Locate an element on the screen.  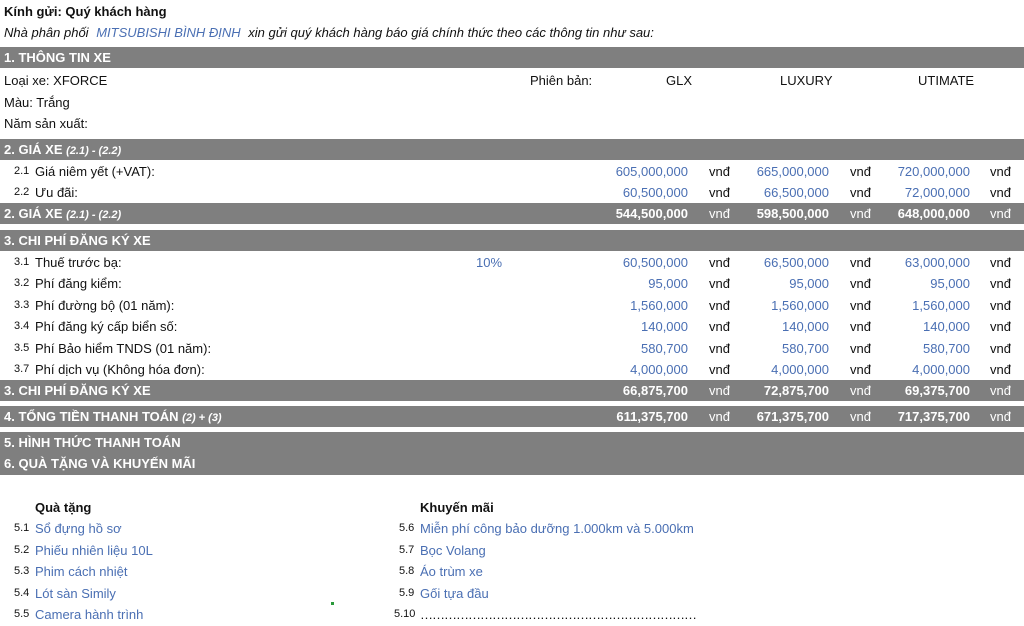
section2-total-title-text: 2. GIÁ XE is located at coordinates (33, 213).